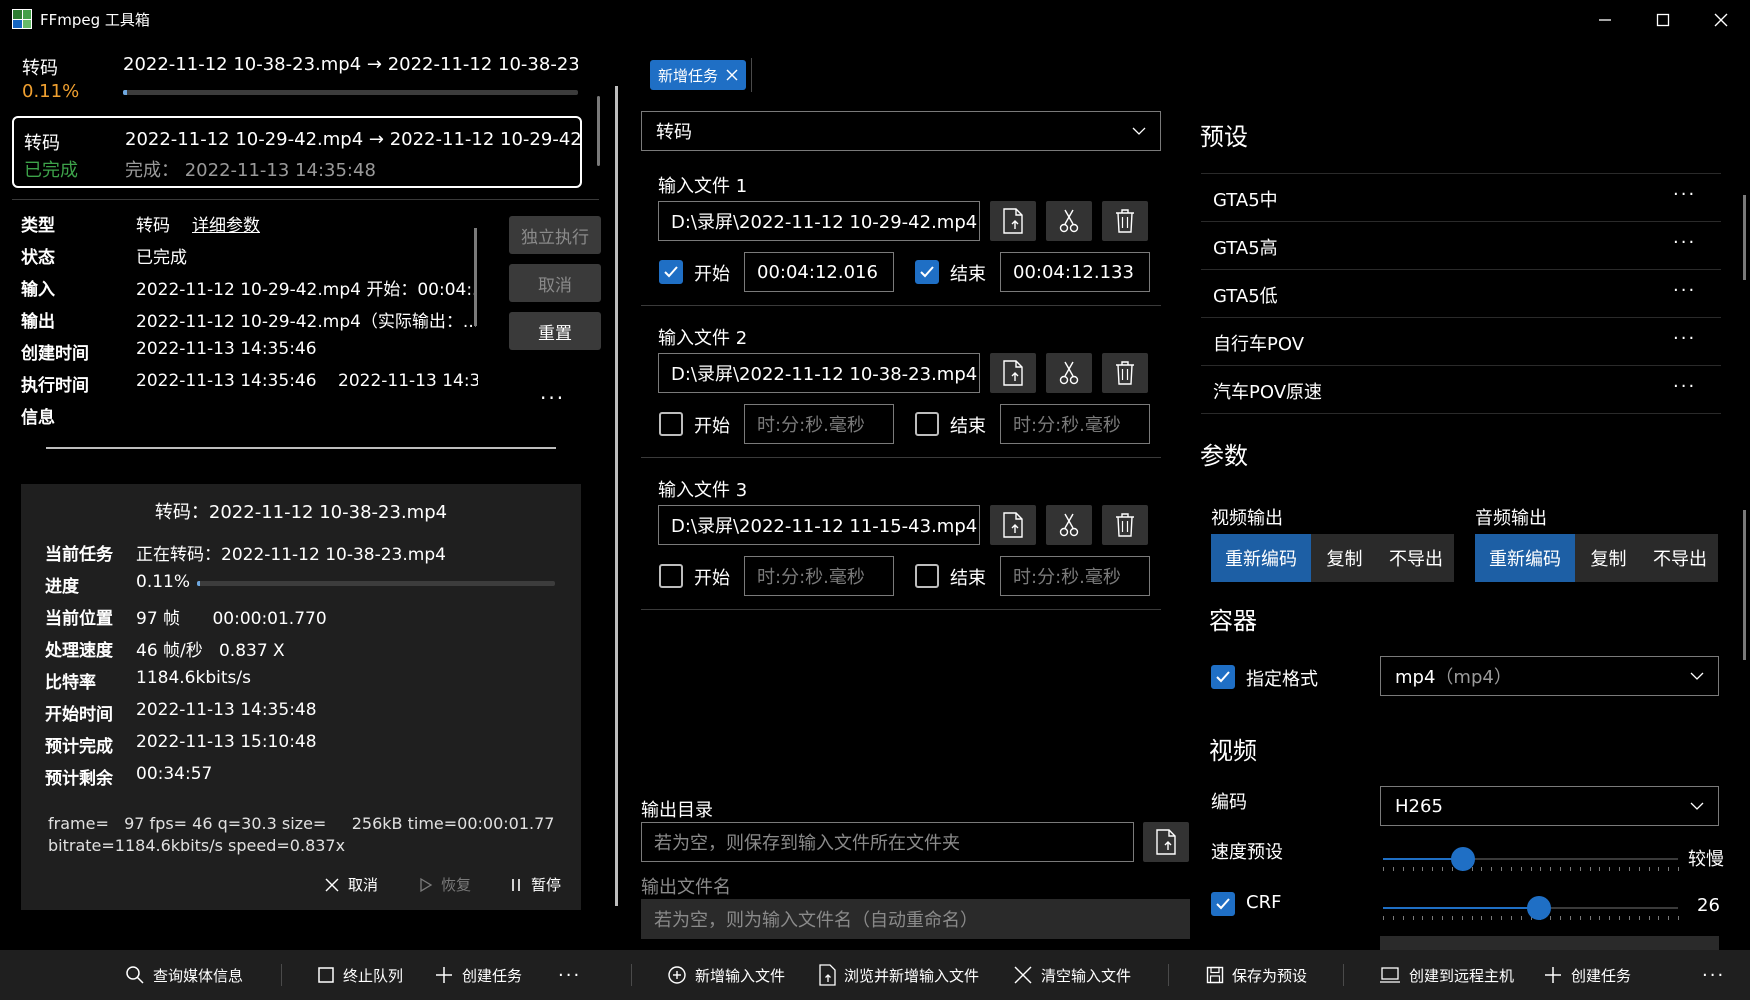  What do you see at coordinates (1461, 292) in the screenshot?
I see `preset-item: GTA5低 ···` at bounding box center [1461, 292].